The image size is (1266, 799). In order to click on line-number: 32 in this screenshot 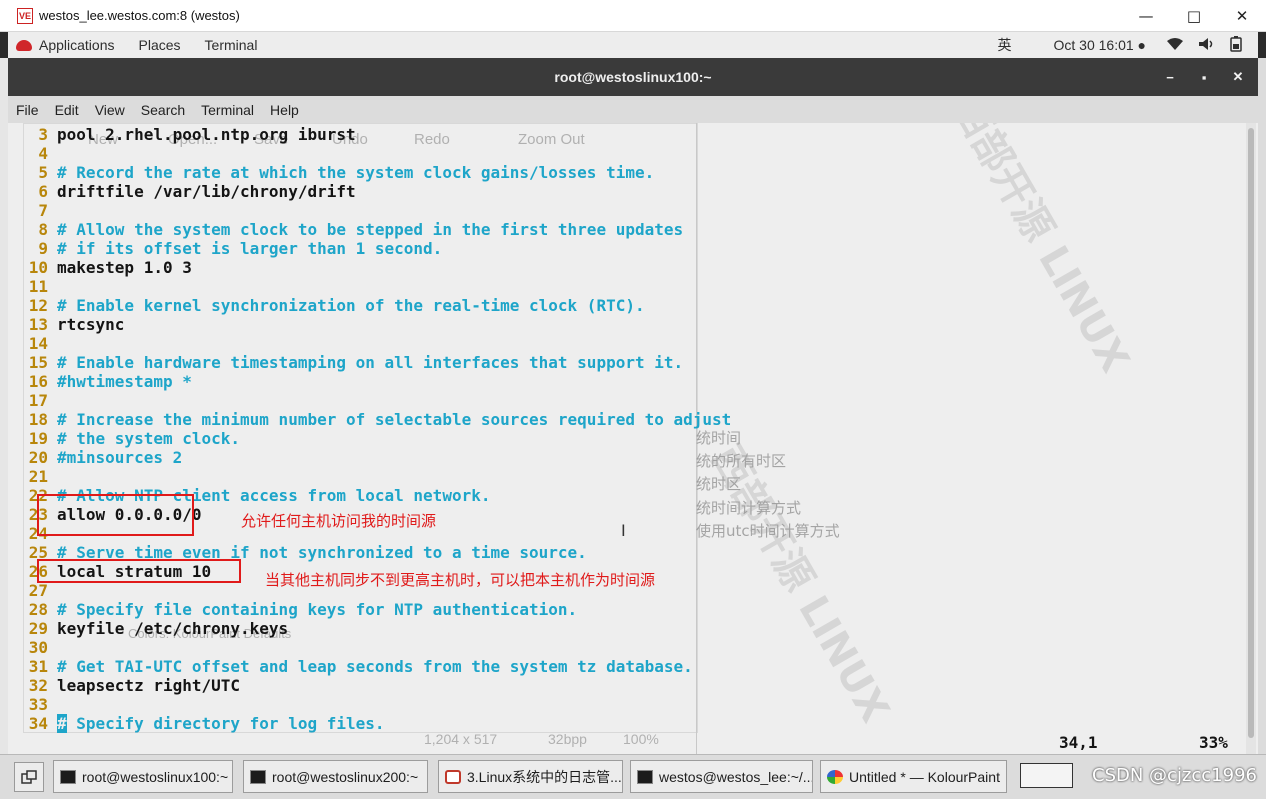, I will do `click(38, 685)`.